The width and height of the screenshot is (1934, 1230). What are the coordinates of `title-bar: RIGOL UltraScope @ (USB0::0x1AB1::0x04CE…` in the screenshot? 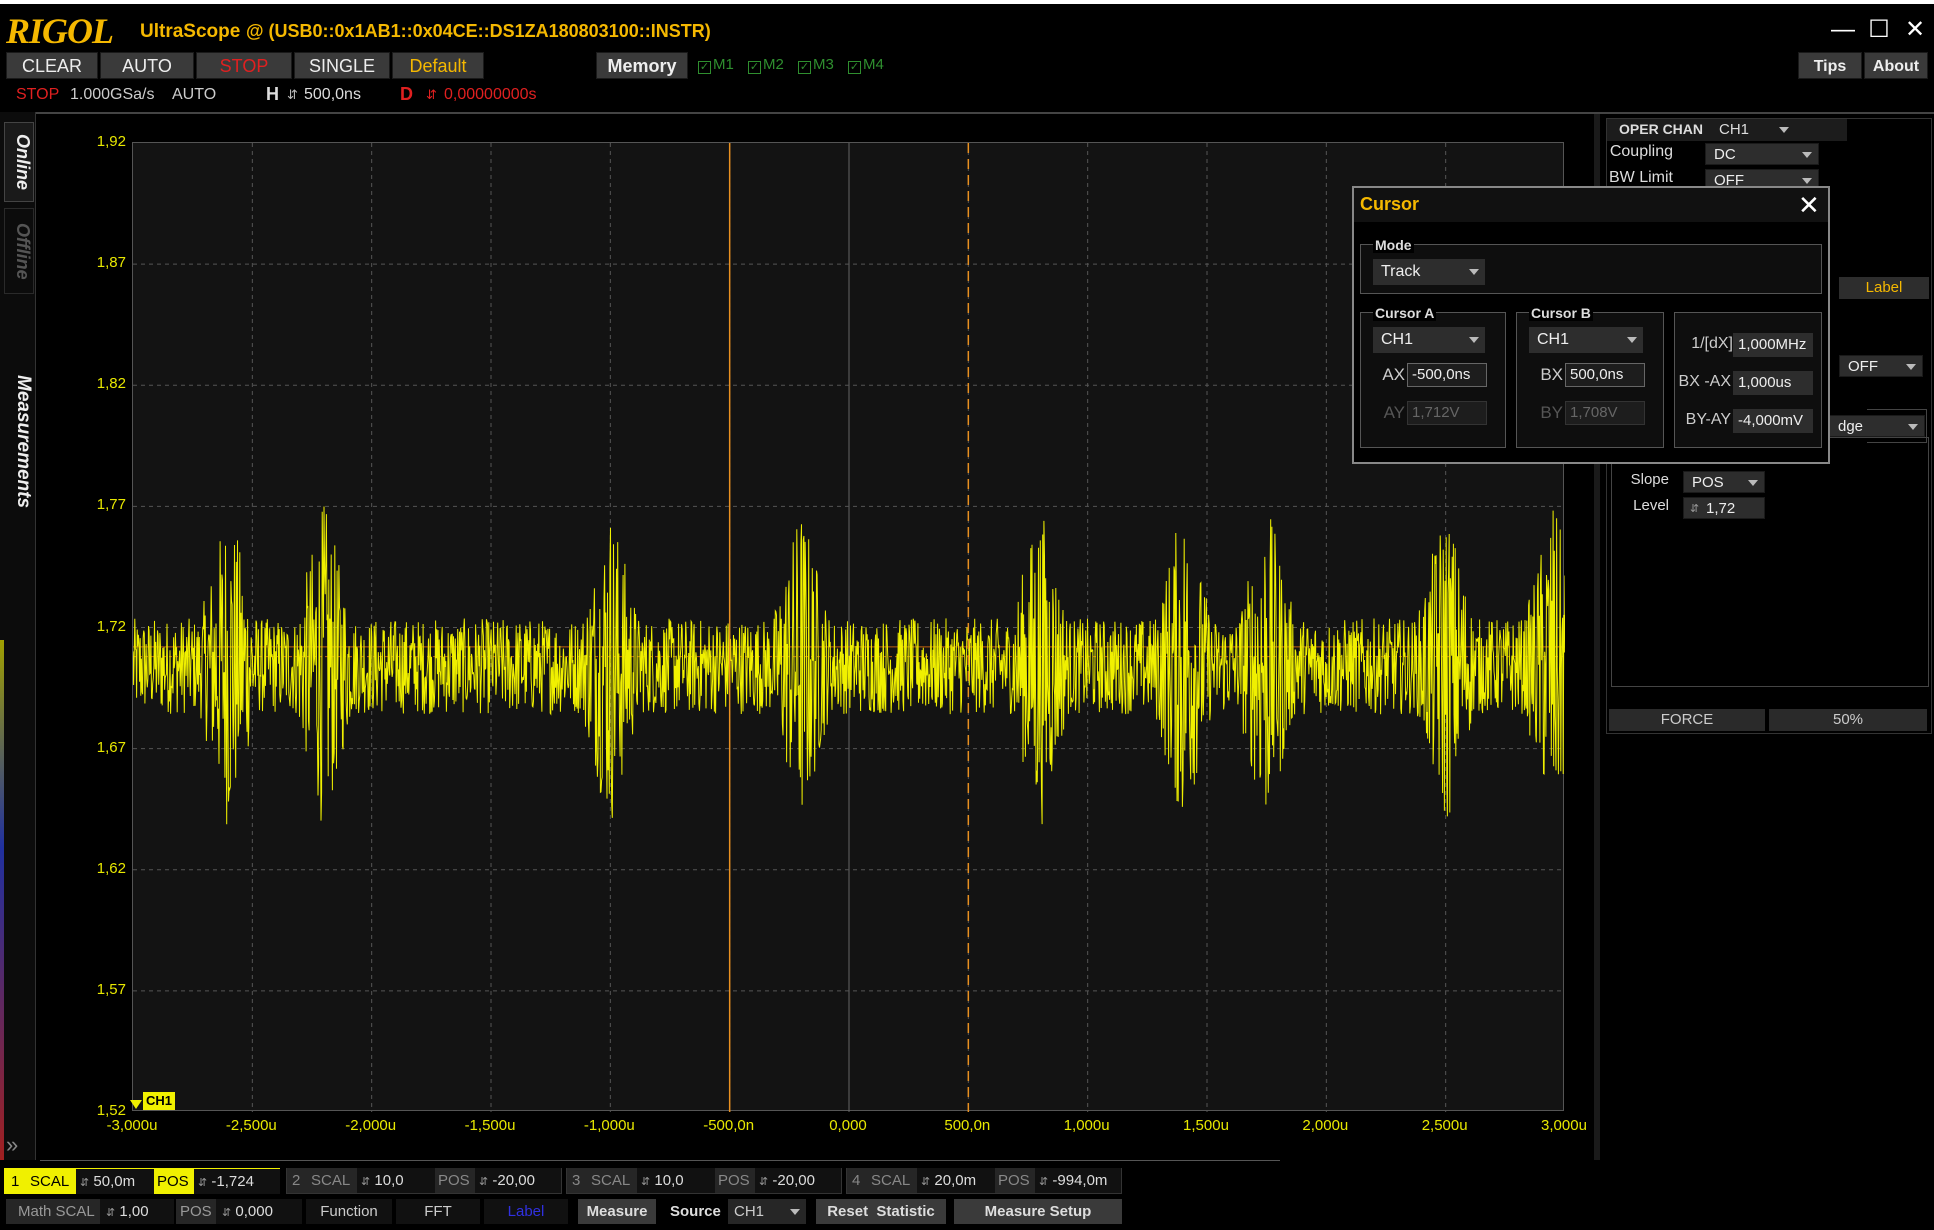 It's located at (967, 26).